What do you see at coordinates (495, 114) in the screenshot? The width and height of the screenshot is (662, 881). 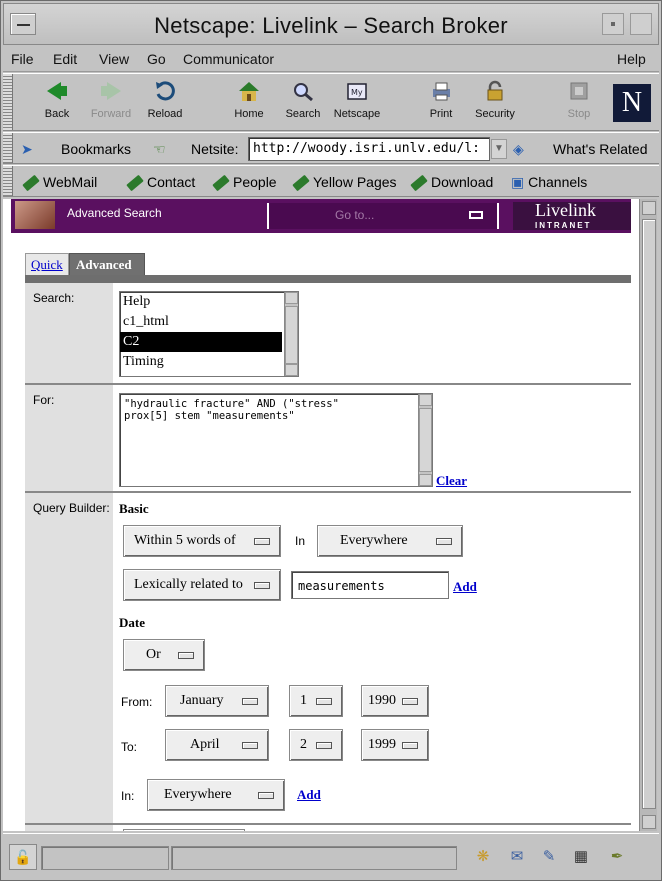 I see `security-label: Security` at bounding box center [495, 114].